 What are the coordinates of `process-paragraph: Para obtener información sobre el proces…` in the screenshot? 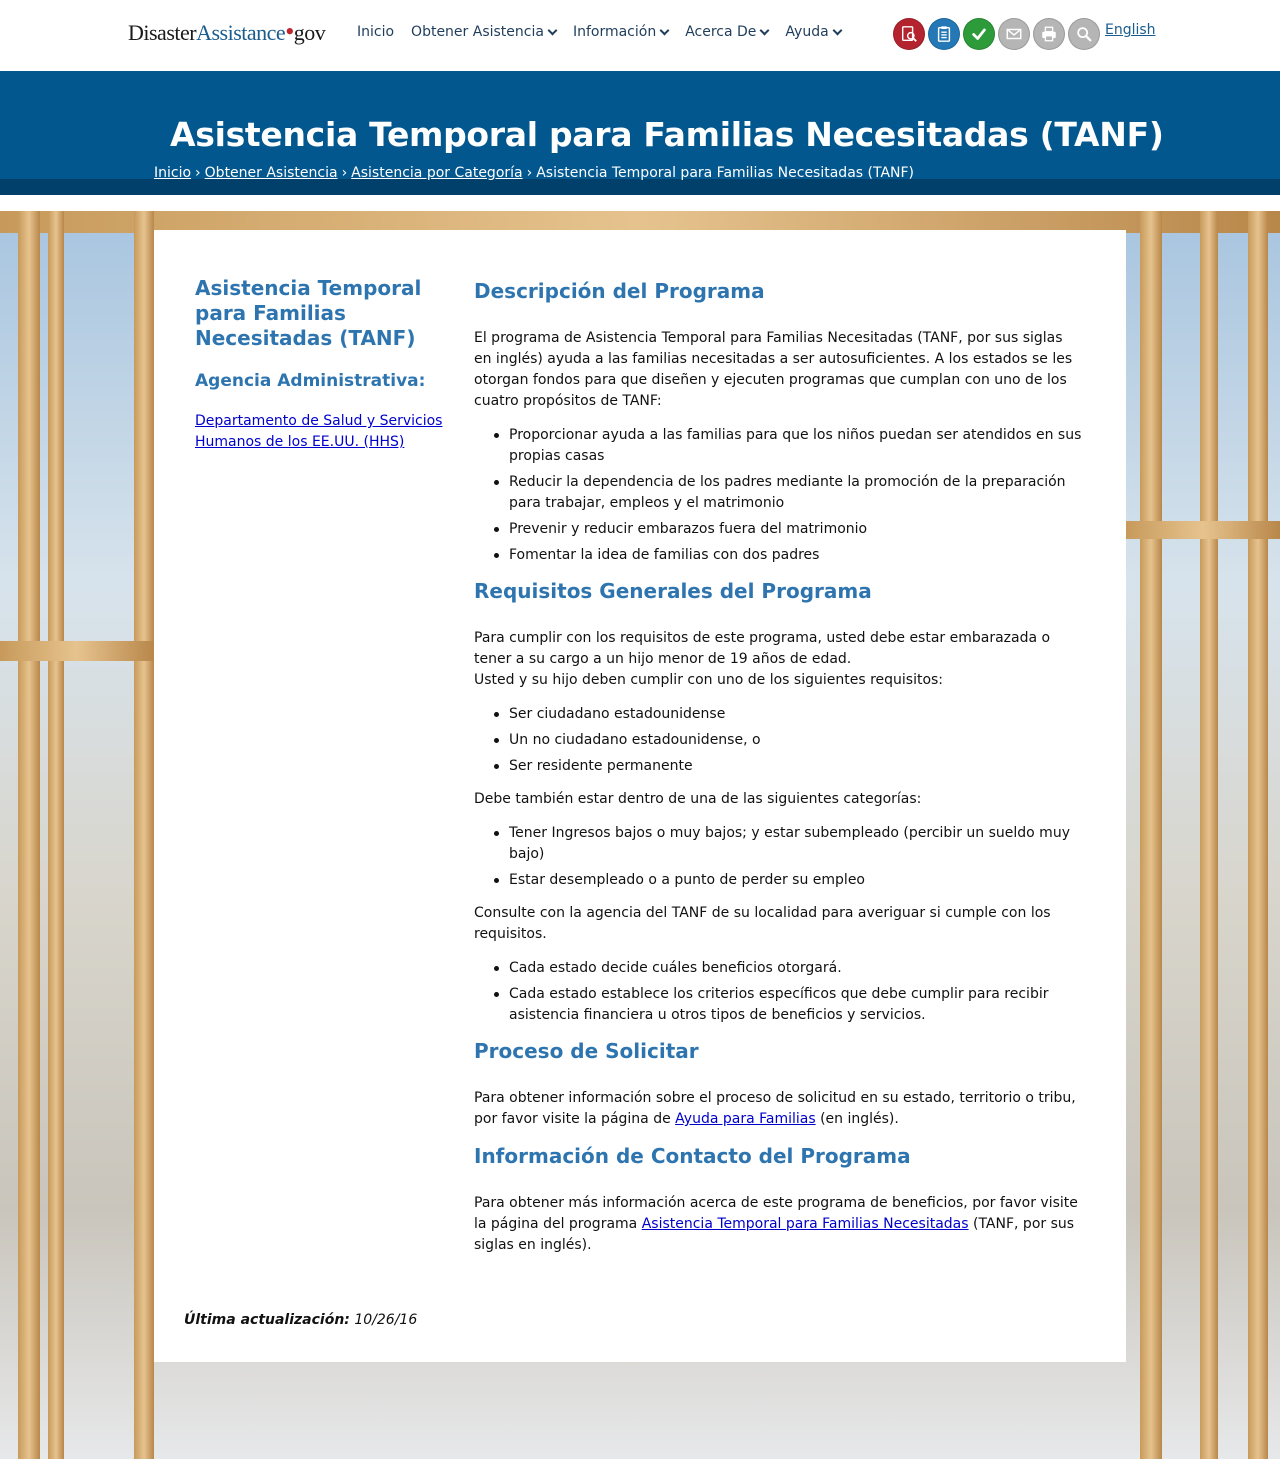 It's located at (779, 1109).